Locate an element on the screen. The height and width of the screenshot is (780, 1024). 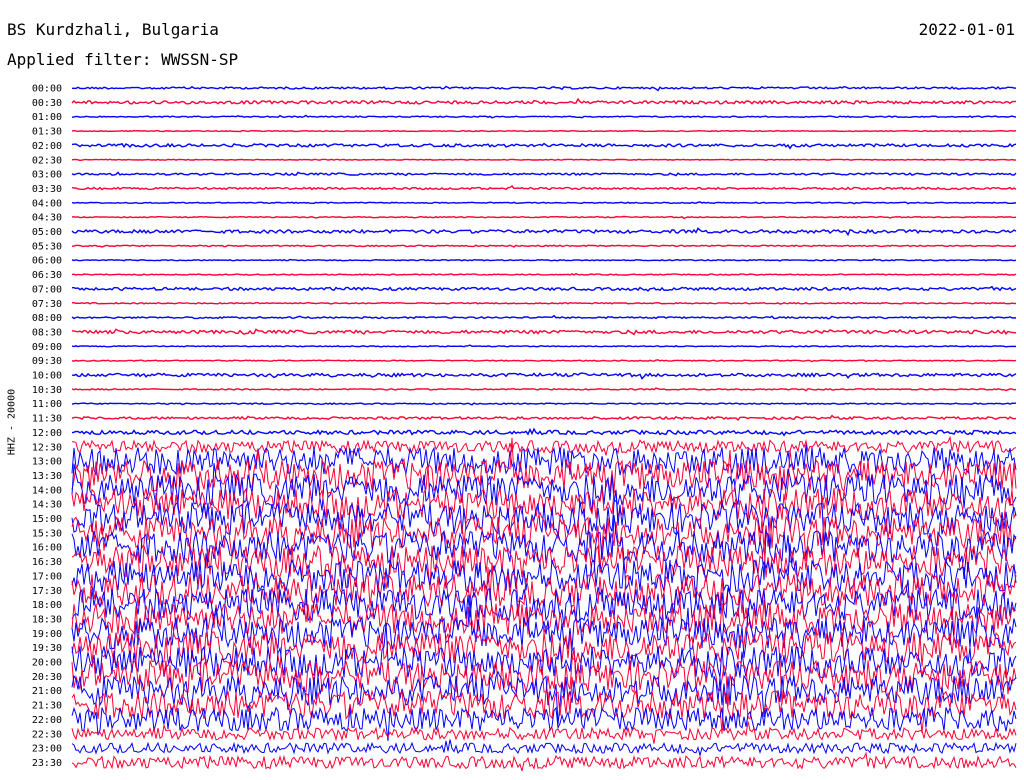
row-time-label: 06:30 is located at coordinates (47, 275).